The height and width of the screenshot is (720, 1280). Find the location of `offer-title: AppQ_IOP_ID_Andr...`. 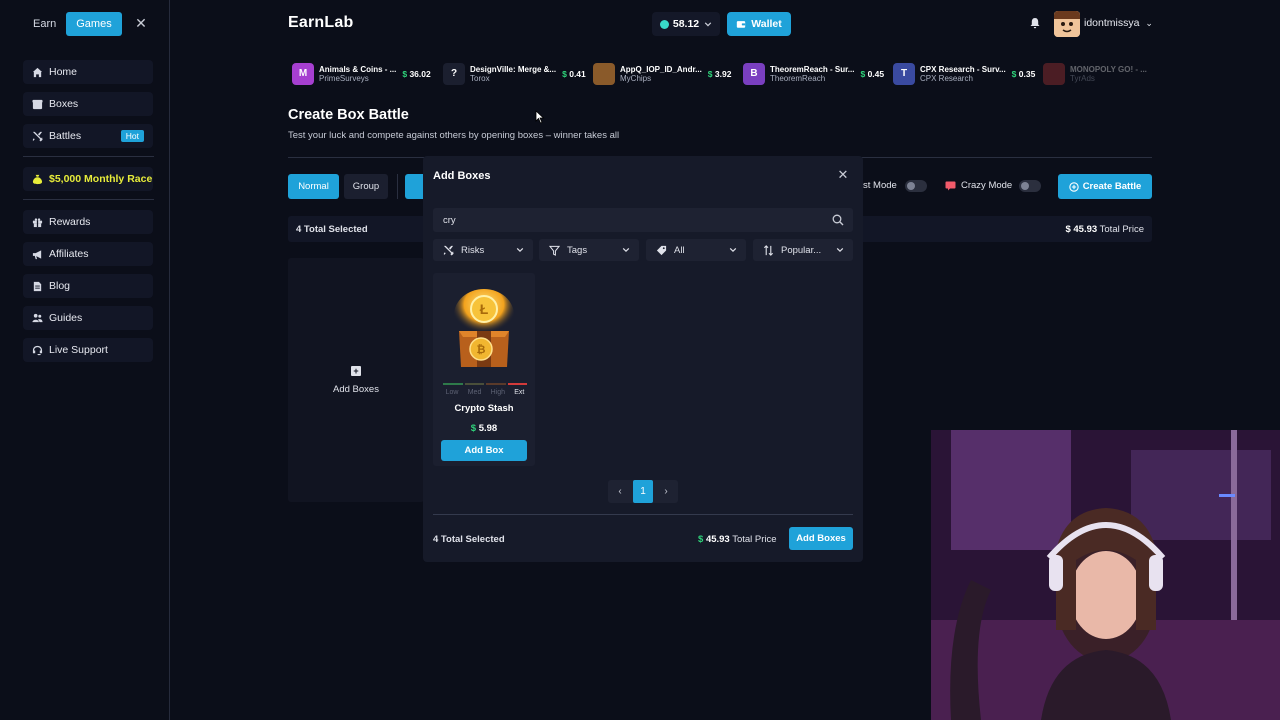

offer-title: AppQ_IOP_ID_Andr... is located at coordinates (661, 69).